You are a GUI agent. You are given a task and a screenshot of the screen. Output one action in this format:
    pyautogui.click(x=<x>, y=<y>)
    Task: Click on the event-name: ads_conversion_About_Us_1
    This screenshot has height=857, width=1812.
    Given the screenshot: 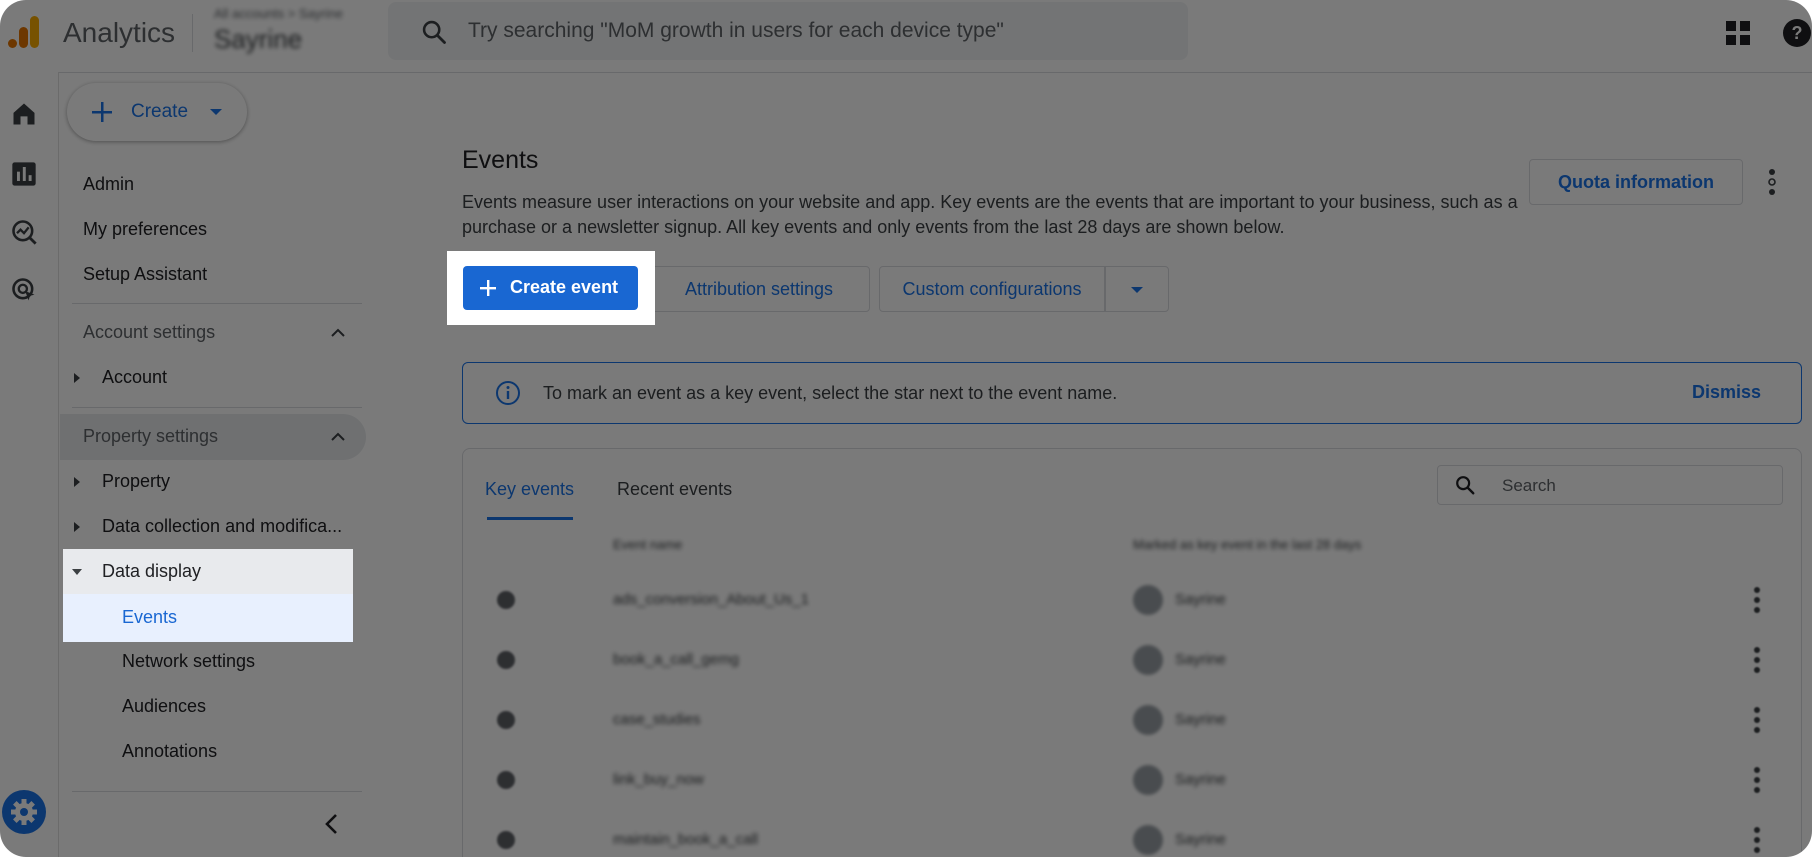 What is the action you would take?
    pyautogui.click(x=711, y=599)
    